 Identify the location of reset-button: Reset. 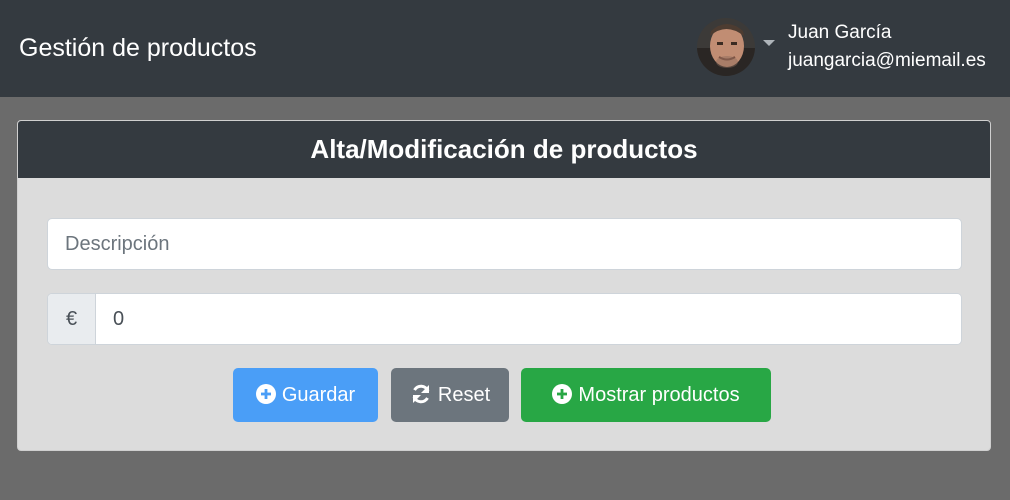
(450, 395).